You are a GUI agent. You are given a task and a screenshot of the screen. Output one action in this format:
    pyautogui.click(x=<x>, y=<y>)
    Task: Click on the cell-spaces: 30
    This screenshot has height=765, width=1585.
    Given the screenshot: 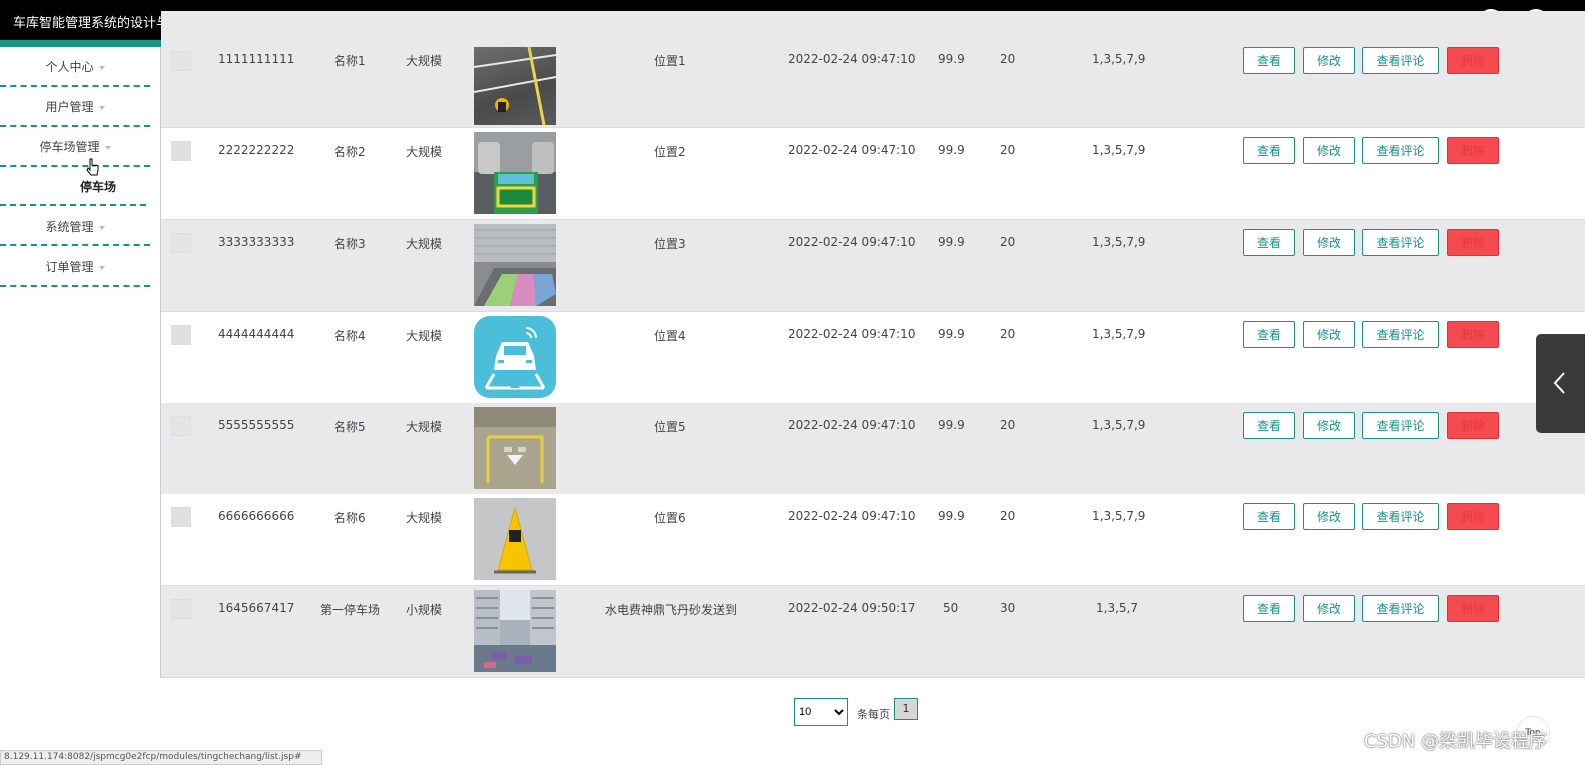 What is the action you would take?
    pyautogui.click(x=1008, y=608)
    